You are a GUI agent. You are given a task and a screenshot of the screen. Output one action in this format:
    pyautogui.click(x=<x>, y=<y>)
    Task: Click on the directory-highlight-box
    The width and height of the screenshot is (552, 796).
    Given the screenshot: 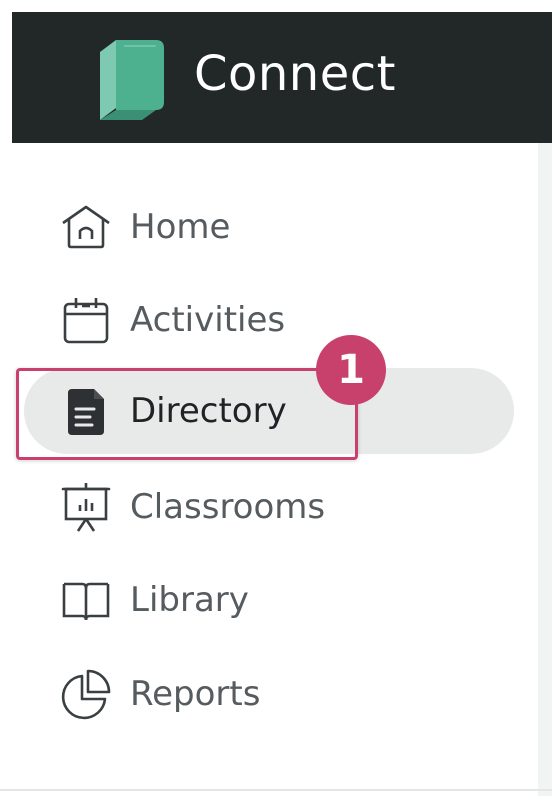 What is the action you would take?
    pyautogui.click(x=187, y=414)
    